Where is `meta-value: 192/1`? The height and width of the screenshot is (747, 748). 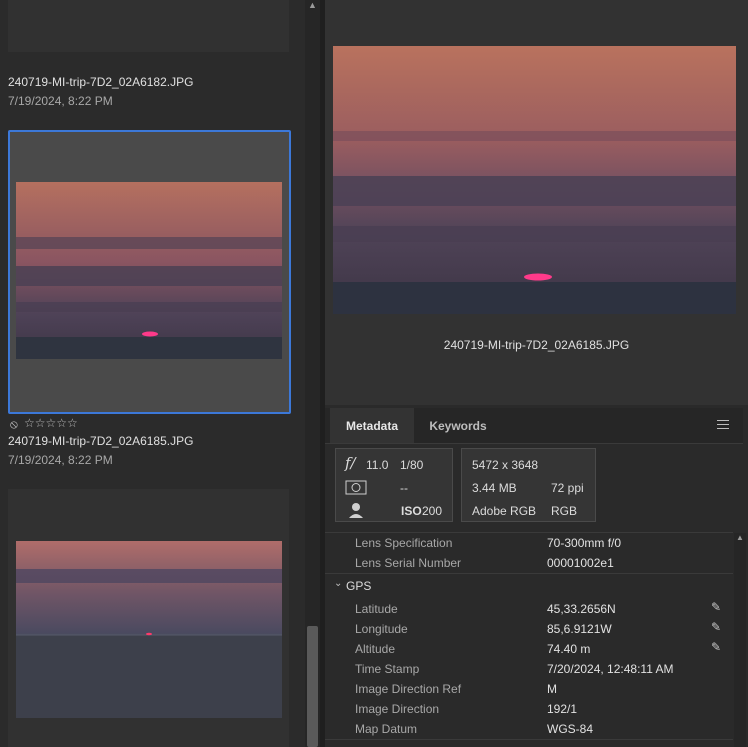 meta-value: 192/1 is located at coordinates (562, 709).